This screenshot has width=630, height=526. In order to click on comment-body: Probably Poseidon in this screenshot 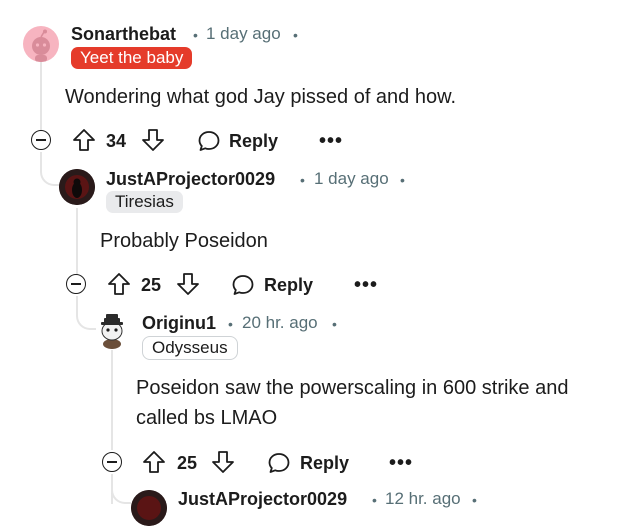, I will do `click(184, 241)`.